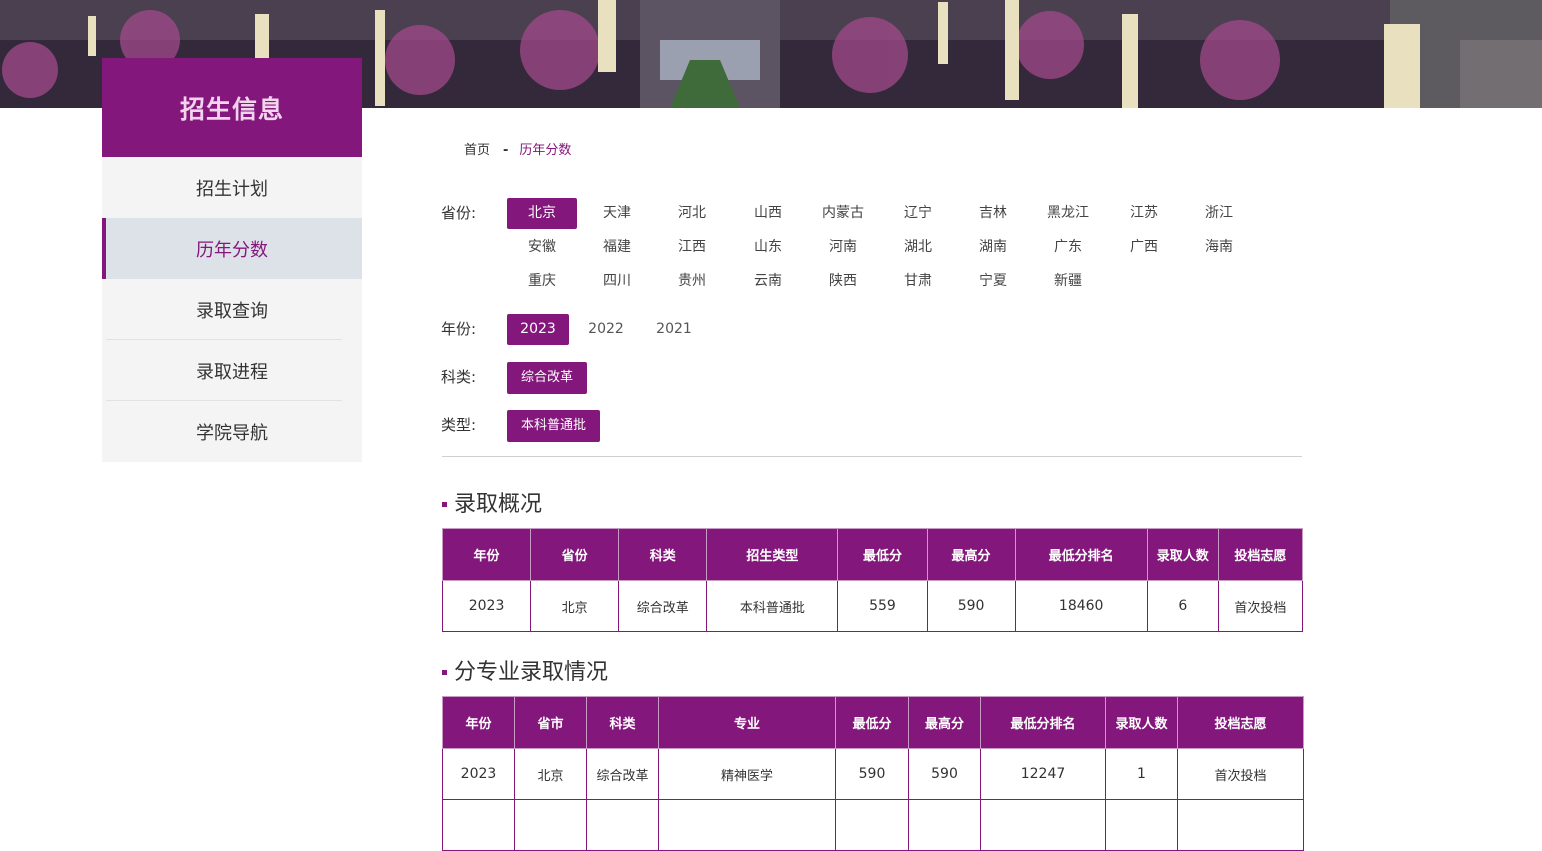 The image size is (1542, 851). Describe the element at coordinates (1219, 213) in the screenshot. I see `province-option: 浙江` at that location.